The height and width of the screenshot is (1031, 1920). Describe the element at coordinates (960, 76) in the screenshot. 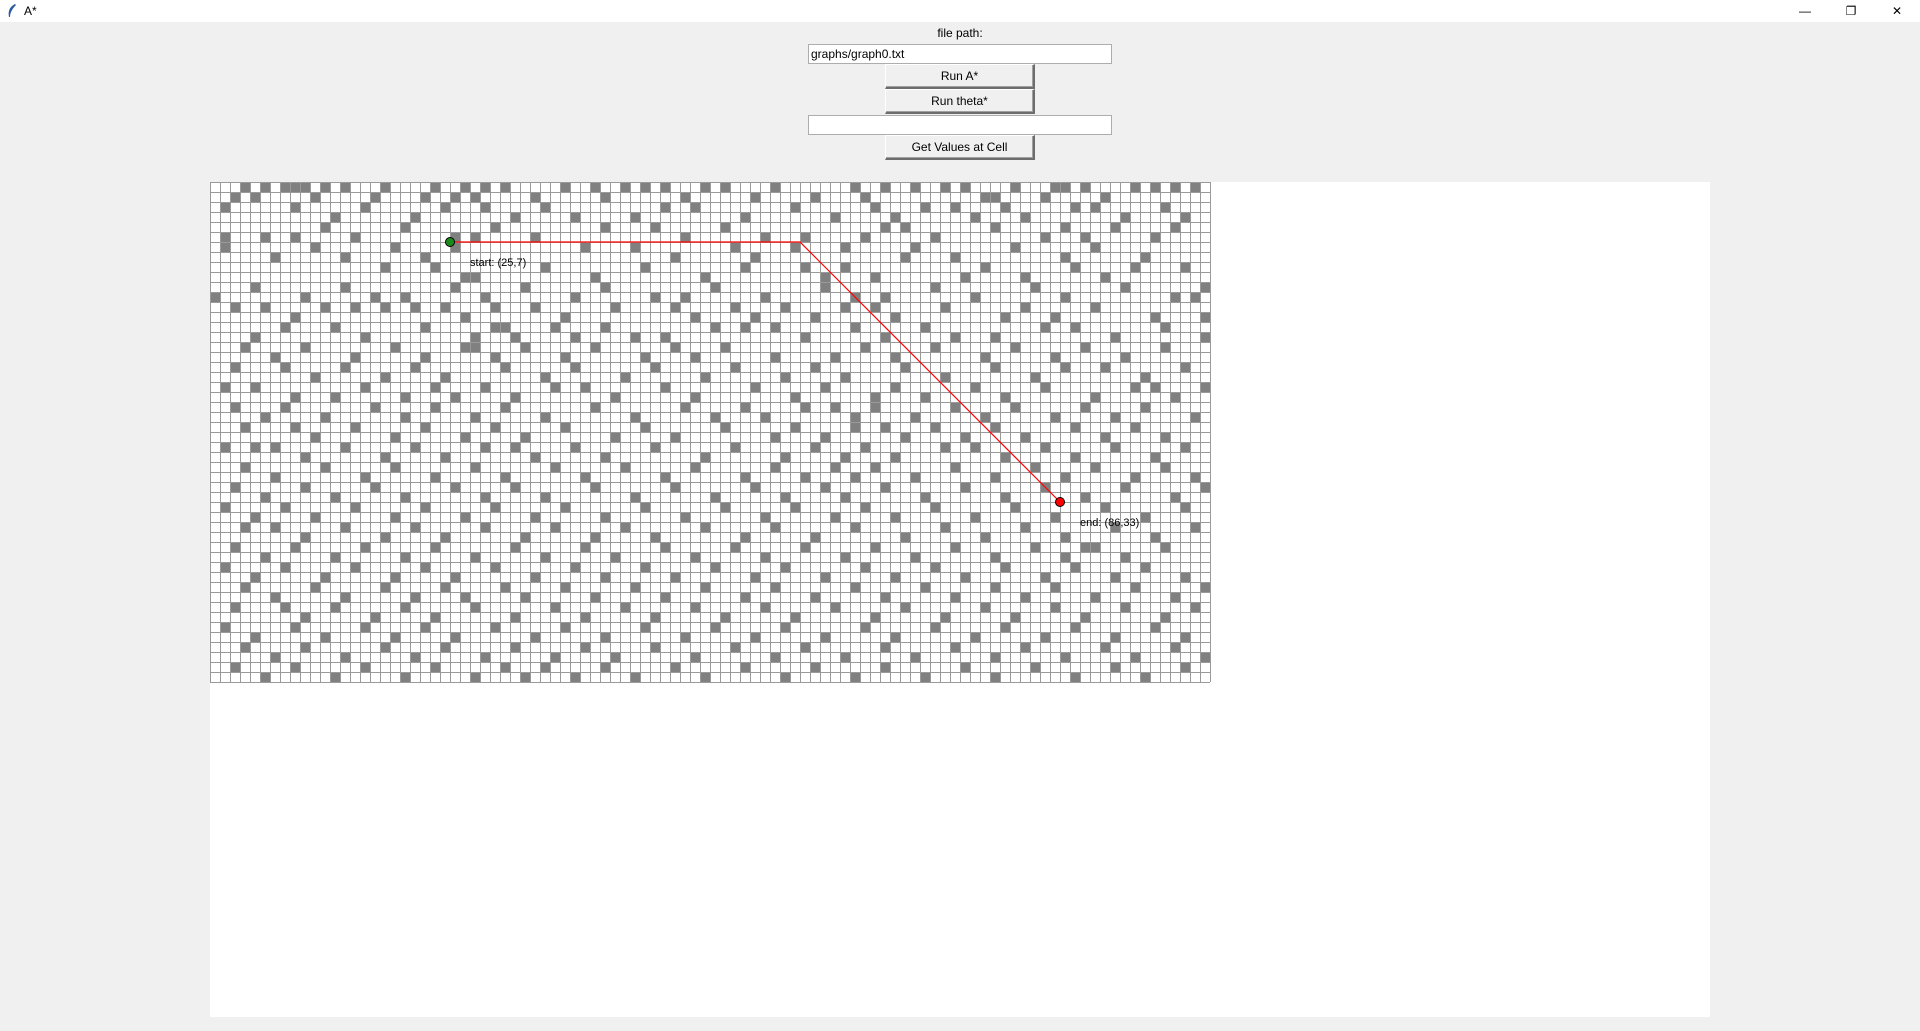

I see `run-astar-button: Run A*` at that location.